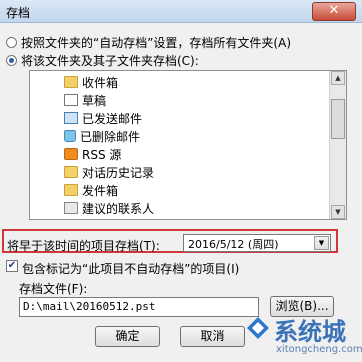 The width and height of the screenshot is (362, 362). Describe the element at coordinates (70, 136) in the screenshot. I see `trash-icon` at that location.